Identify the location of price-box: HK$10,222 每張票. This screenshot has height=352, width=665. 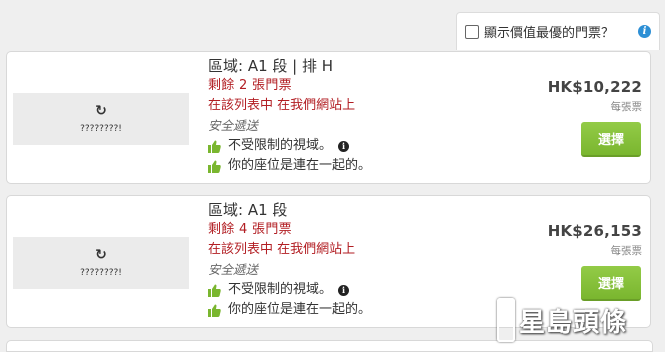
(595, 96).